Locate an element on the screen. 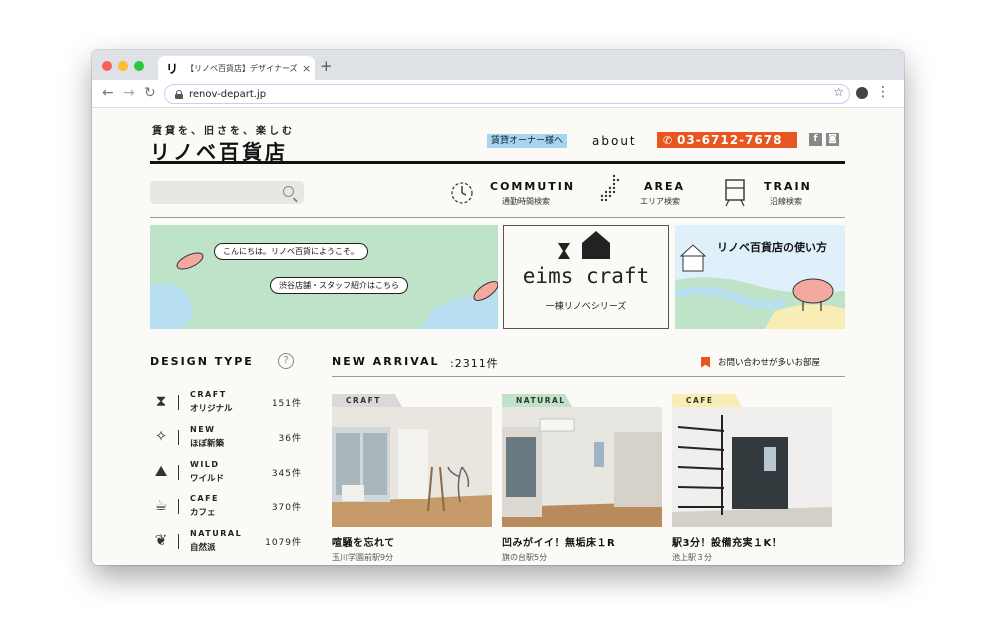  card-title: 駅3分！設備充実１K！ is located at coordinates (727, 543).